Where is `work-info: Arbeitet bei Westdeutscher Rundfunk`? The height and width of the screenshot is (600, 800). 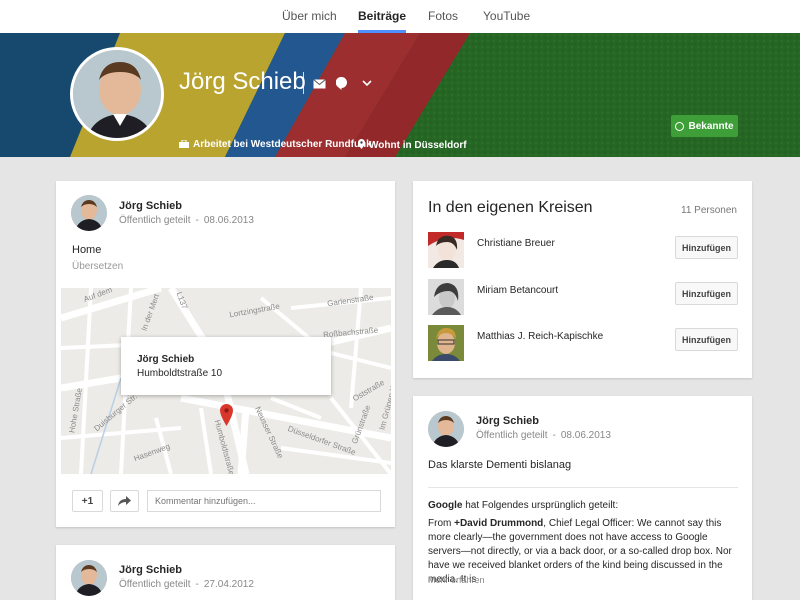 work-info: Arbeitet bei Westdeutscher Rundfunk is located at coordinates (275, 144).